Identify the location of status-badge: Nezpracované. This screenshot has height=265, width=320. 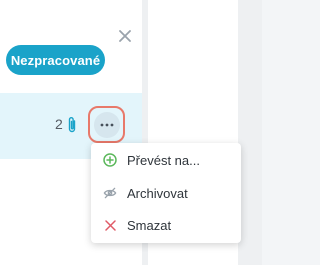
(55, 60).